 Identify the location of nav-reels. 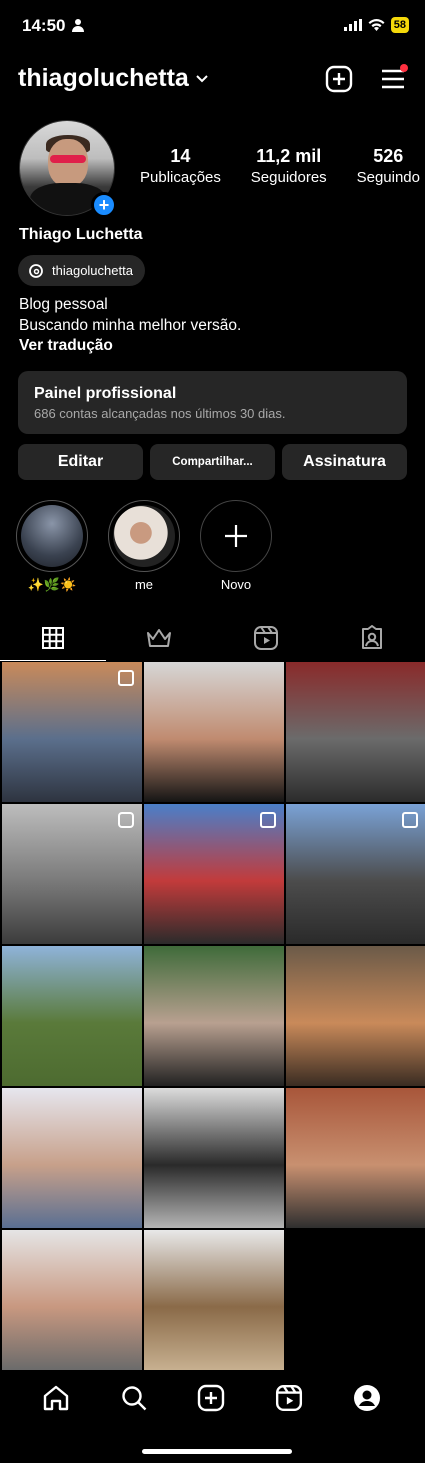
(289, 1400).